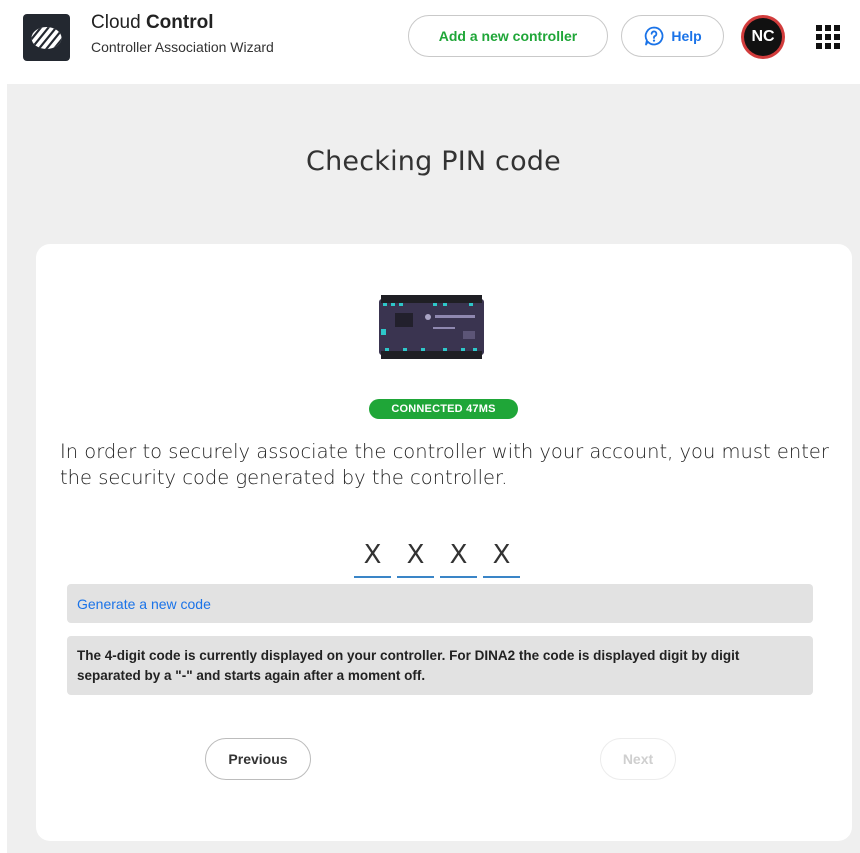  I want to click on connection-status-badge: CONNECTED 47MS, so click(443, 409).